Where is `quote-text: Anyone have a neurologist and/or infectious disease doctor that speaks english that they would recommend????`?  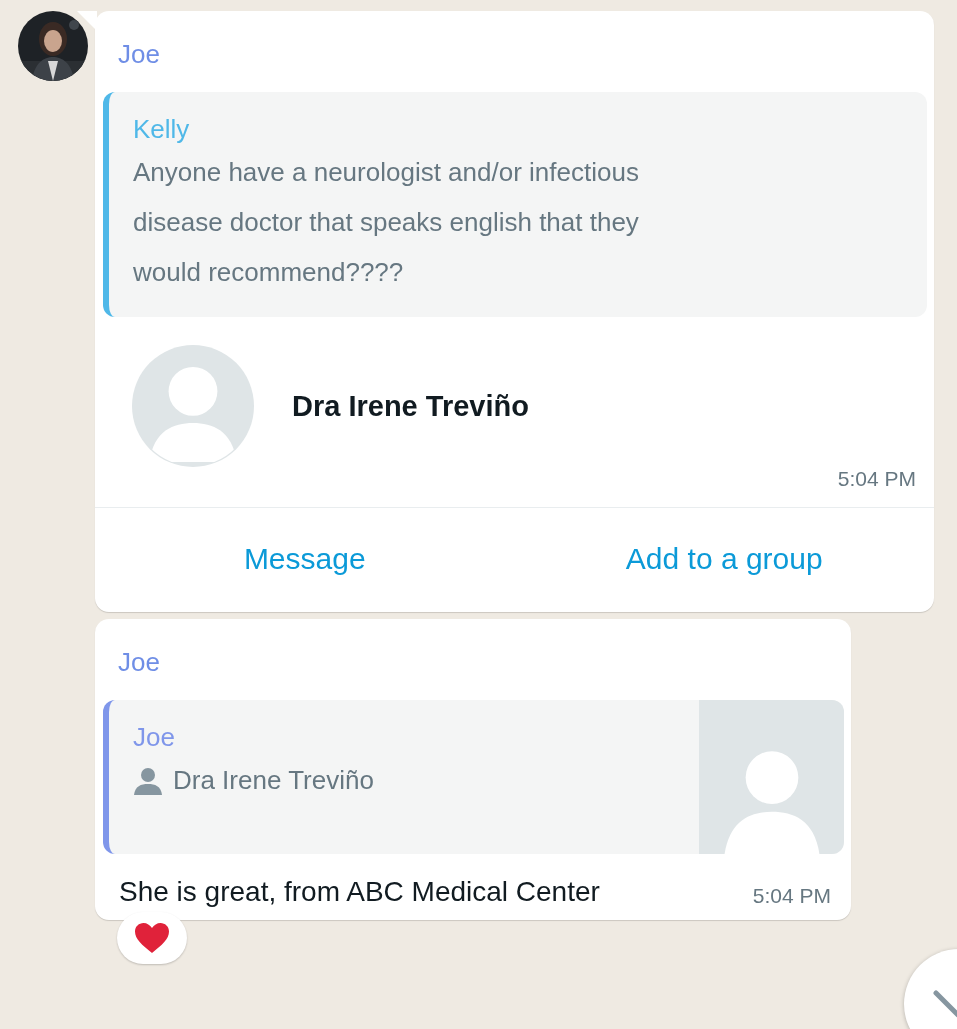 quote-text: Anyone have a neurologist and/or infectious disease doctor that speaks english that they would recommend???? is located at coordinates (386, 222).